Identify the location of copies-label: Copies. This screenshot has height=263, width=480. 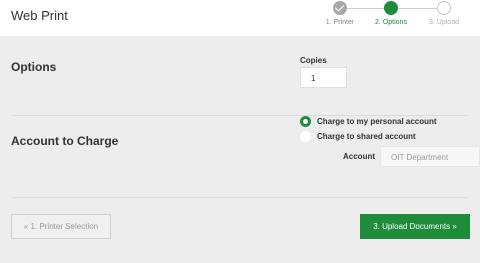
(313, 60).